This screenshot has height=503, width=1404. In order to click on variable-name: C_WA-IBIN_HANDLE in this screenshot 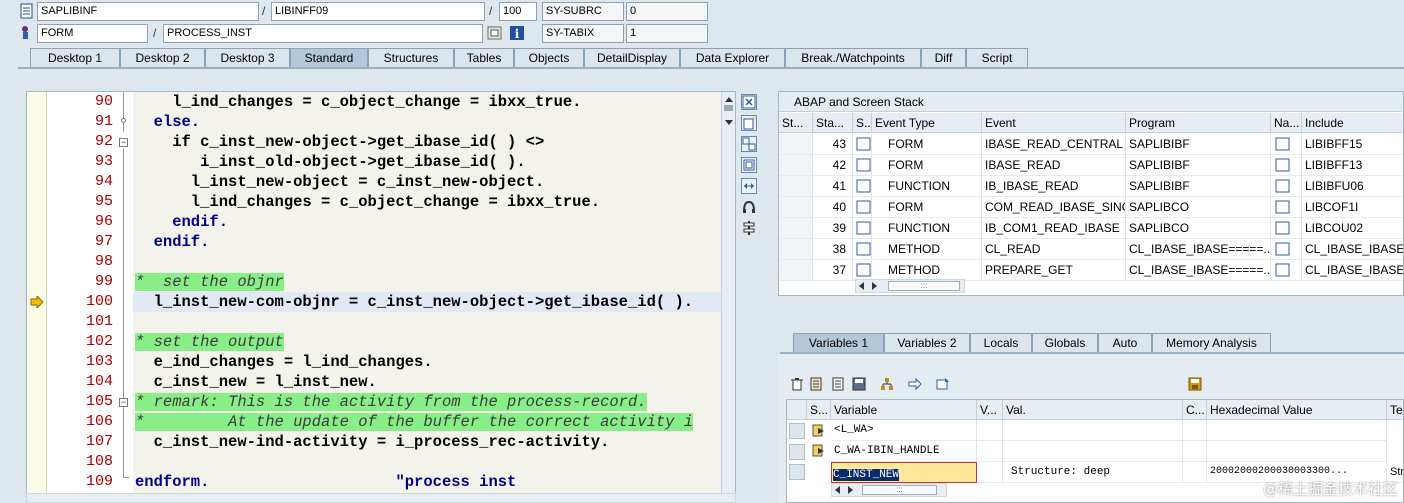, I will do `click(904, 451)`.